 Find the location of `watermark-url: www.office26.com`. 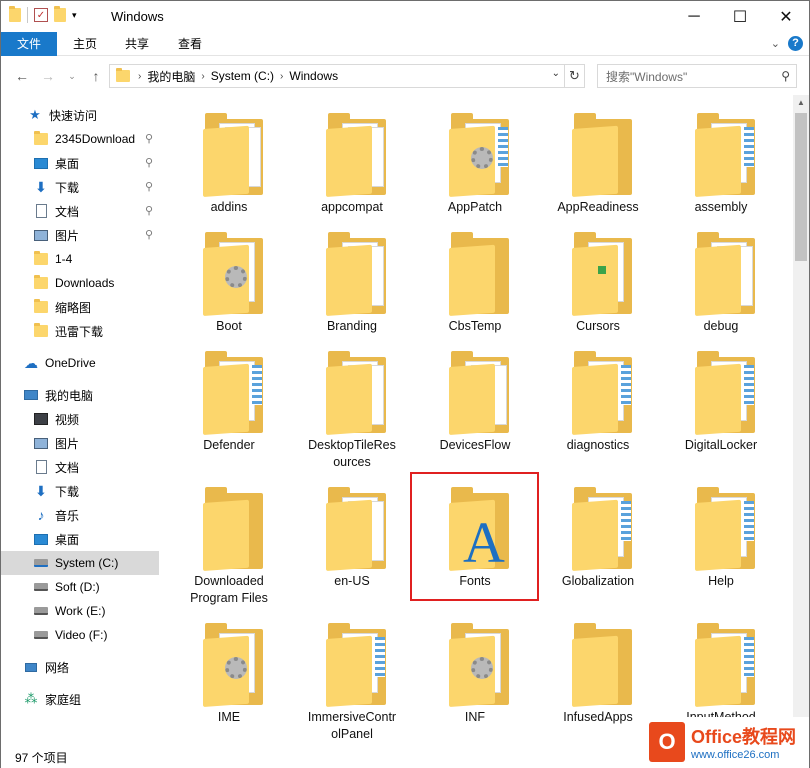

watermark-url: www.office26.com is located at coordinates (735, 755).